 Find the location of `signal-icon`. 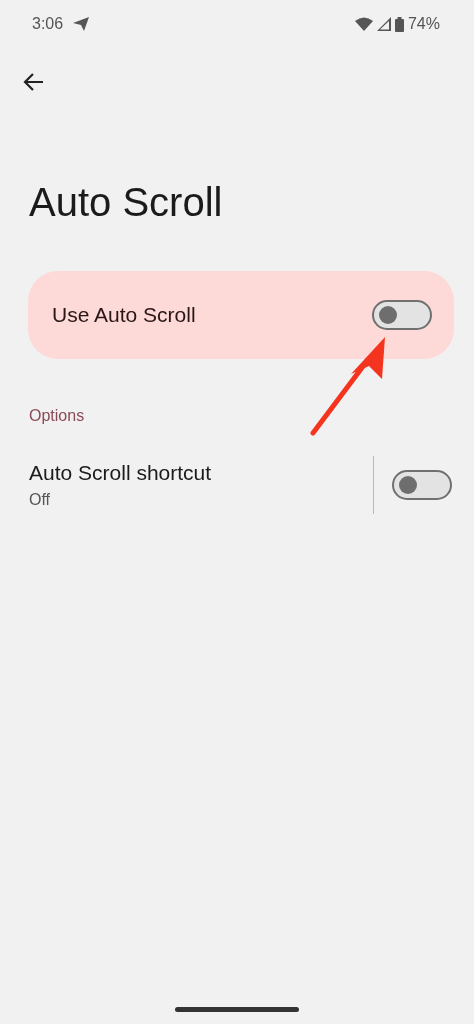

signal-icon is located at coordinates (383, 24).